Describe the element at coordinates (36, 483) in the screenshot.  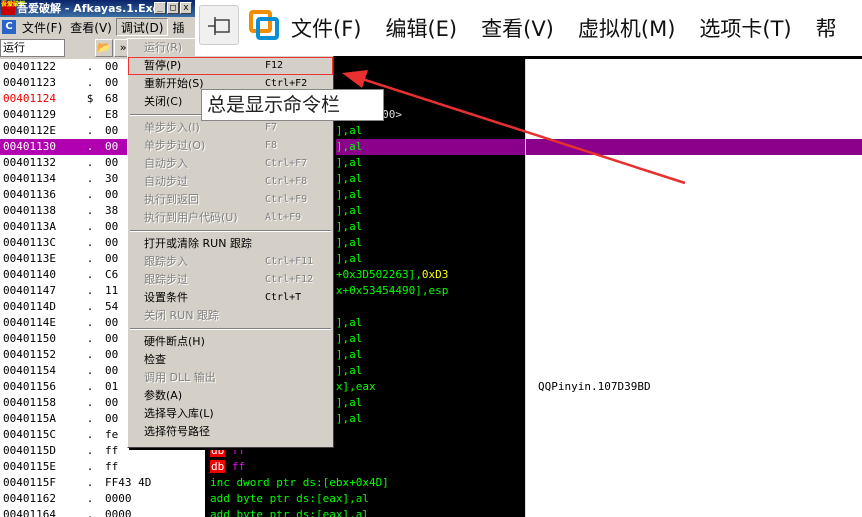
I see `address-cell: 0040115F` at that location.